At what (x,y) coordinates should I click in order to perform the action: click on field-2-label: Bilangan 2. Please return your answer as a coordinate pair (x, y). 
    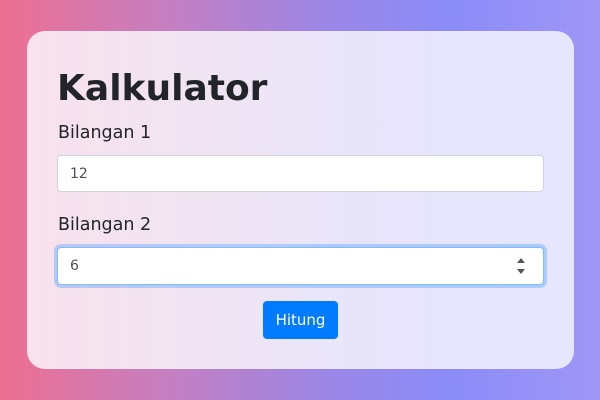
    Looking at the image, I should click on (105, 225).